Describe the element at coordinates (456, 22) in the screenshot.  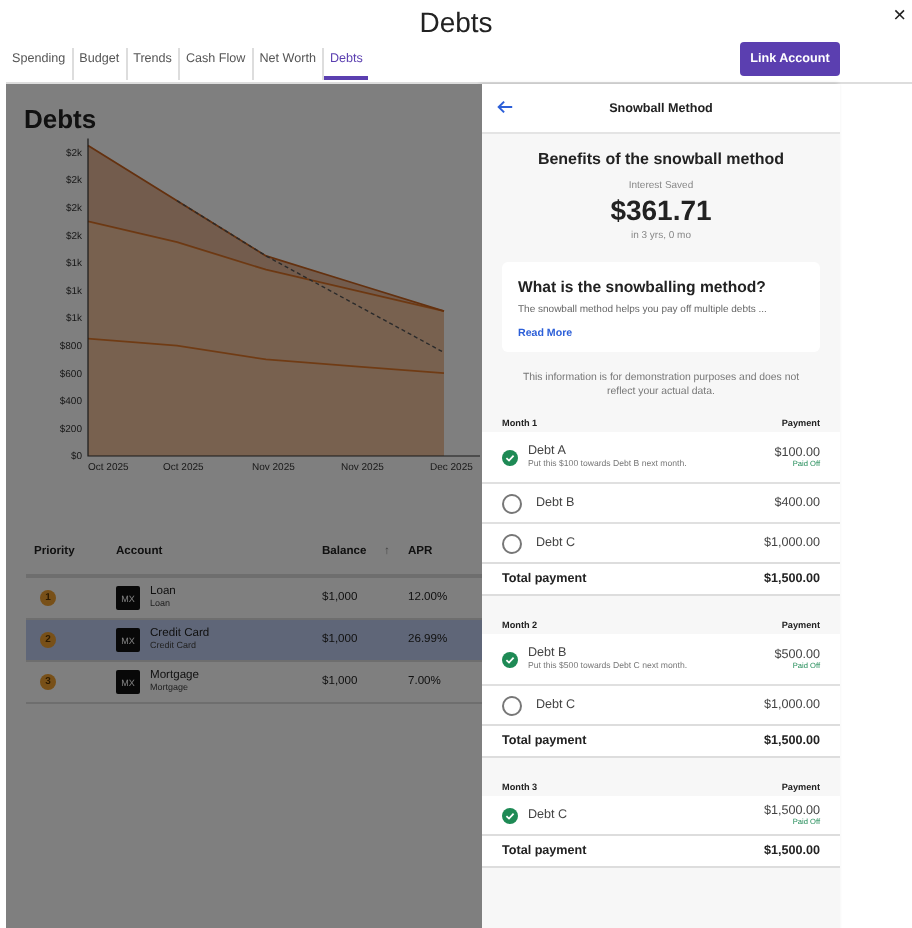
I see `window-title: Debts` at that location.